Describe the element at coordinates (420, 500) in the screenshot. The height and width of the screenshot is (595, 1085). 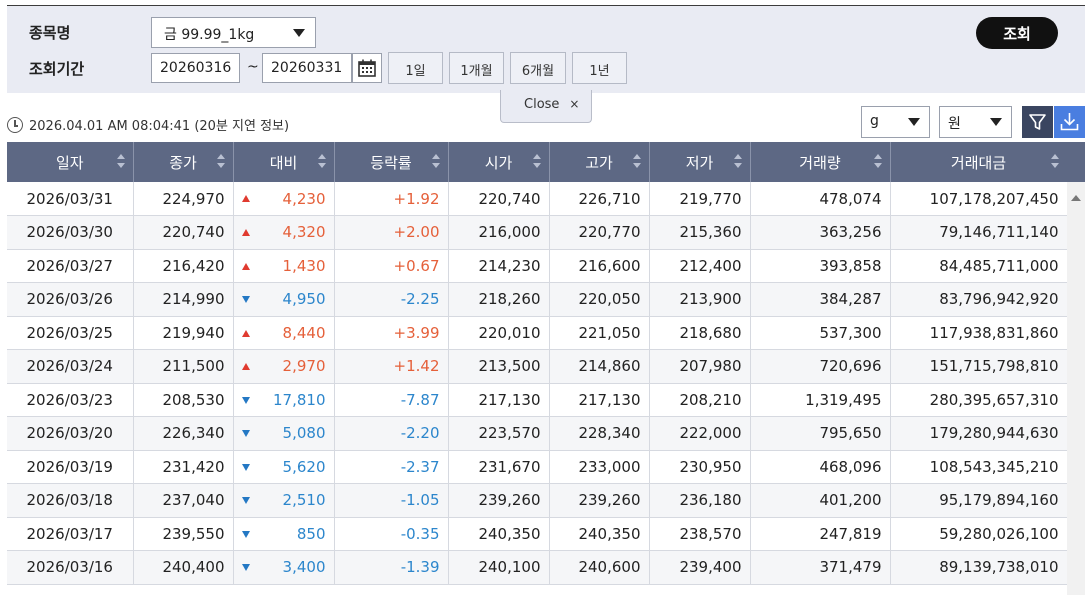
I see `rate-value: -1.05` at that location.